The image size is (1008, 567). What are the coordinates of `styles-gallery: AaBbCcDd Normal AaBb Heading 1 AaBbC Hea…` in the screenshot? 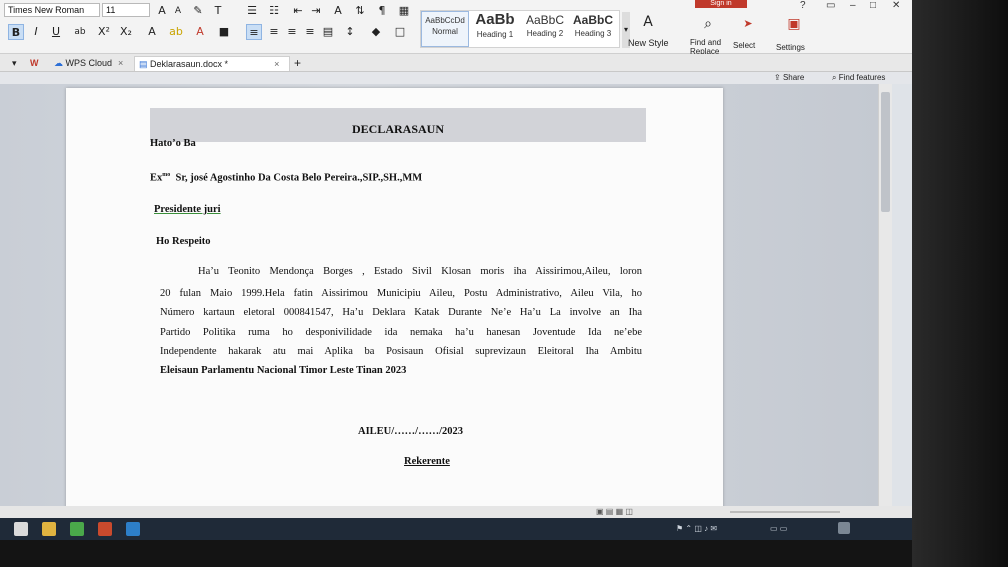 It's located at (520, 29).